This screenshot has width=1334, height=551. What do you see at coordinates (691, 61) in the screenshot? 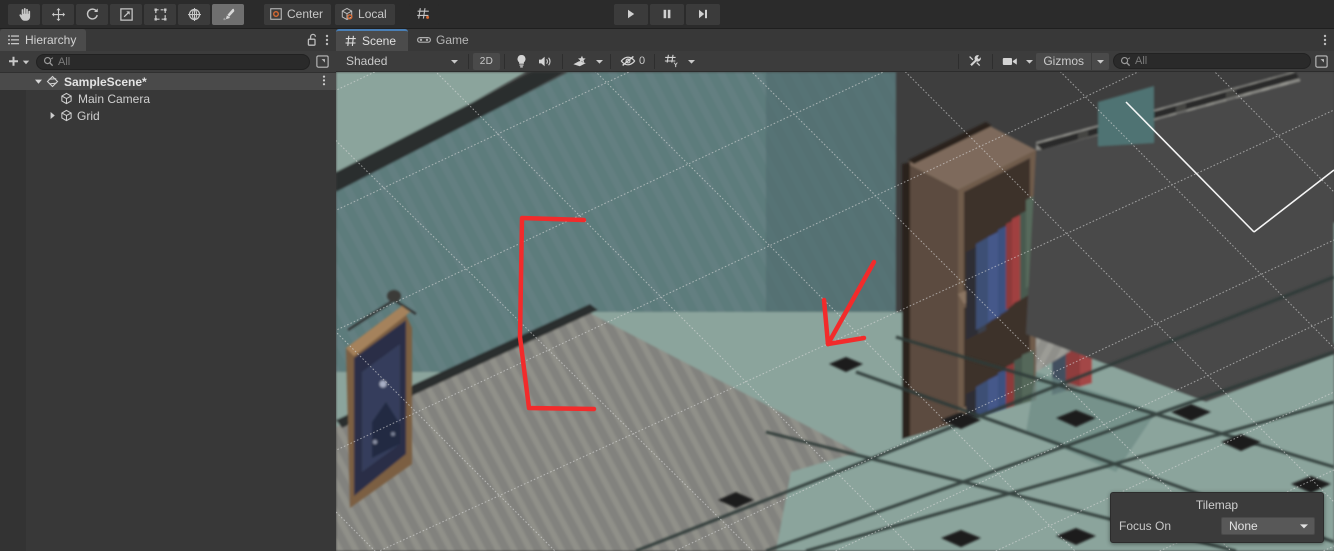
I see `scene-grid-dropdown` at bounding box center [691, 61].